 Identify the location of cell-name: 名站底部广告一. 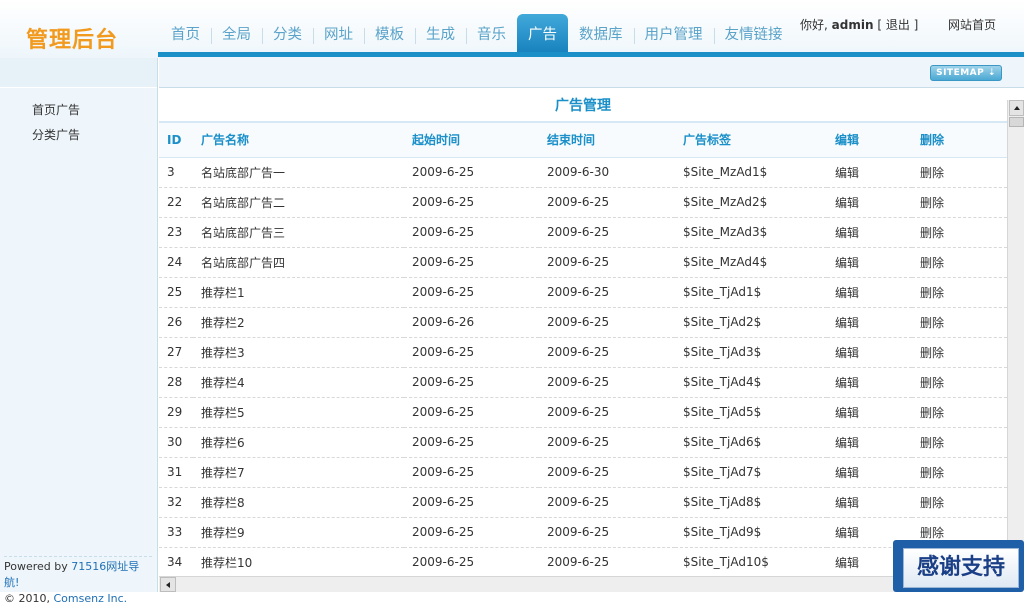
(298, 172).